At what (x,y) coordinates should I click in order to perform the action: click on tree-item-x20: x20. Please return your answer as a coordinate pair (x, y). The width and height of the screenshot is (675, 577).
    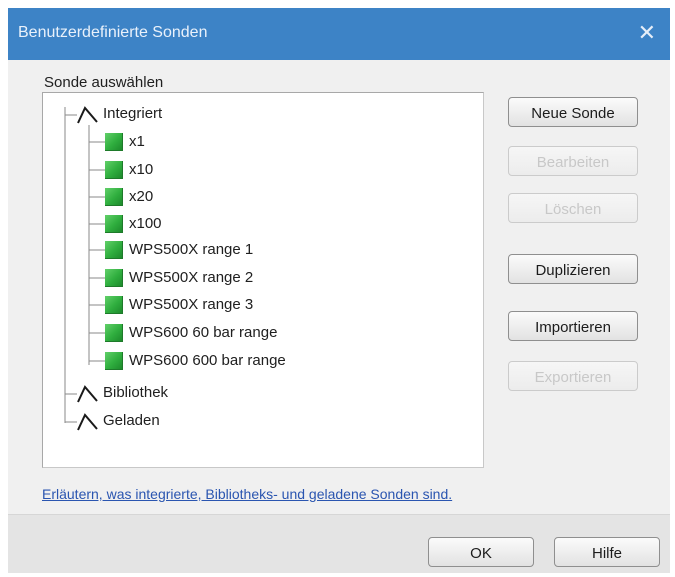
    Looking at the image, I should click on (141, 197).